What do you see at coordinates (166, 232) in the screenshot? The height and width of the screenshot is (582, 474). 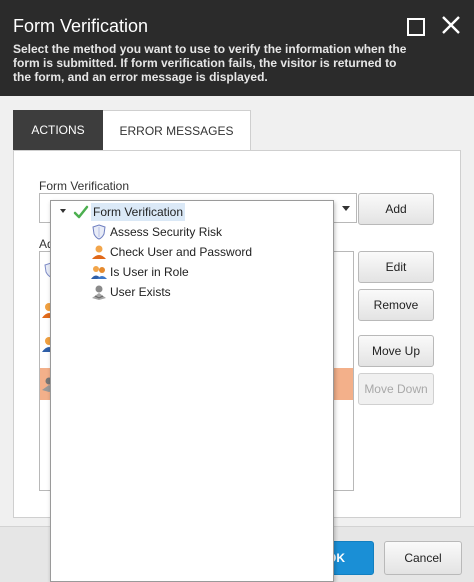 I see `tree-item-label: Assess Security Risk` at bounding box center [166, 232].